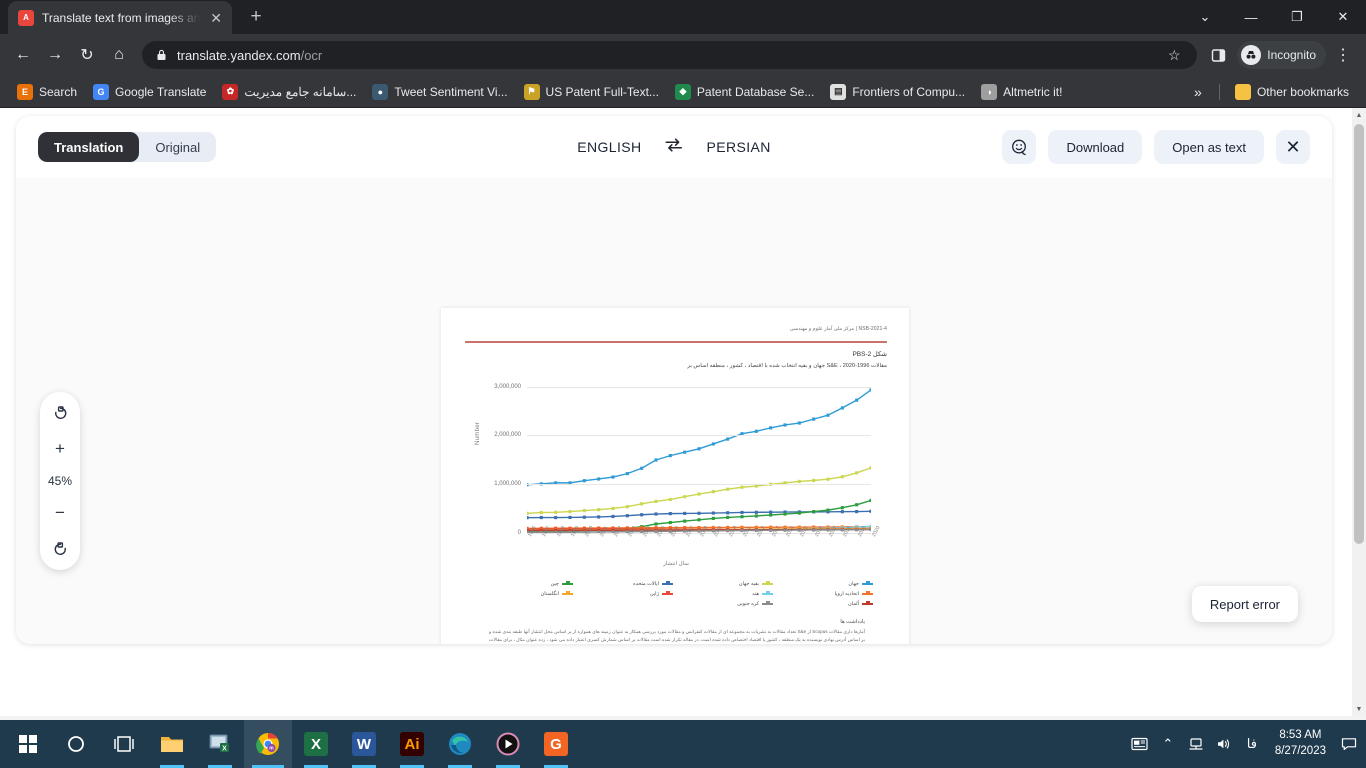 Image resolution: width=1366 pixels, height=768 pixels. Describe the element at coordinates (23, 55) in the screenshot. I see `back-button: ←` at that location.